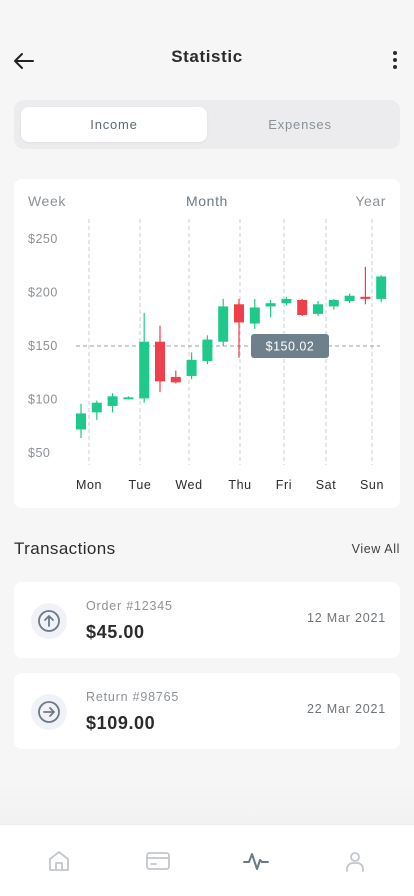 The height and width of the screenshot is (896, 414). Describe the element at coordinates (326, 485) in the screenshot. I see `x-tick-label: Sat` at that location.